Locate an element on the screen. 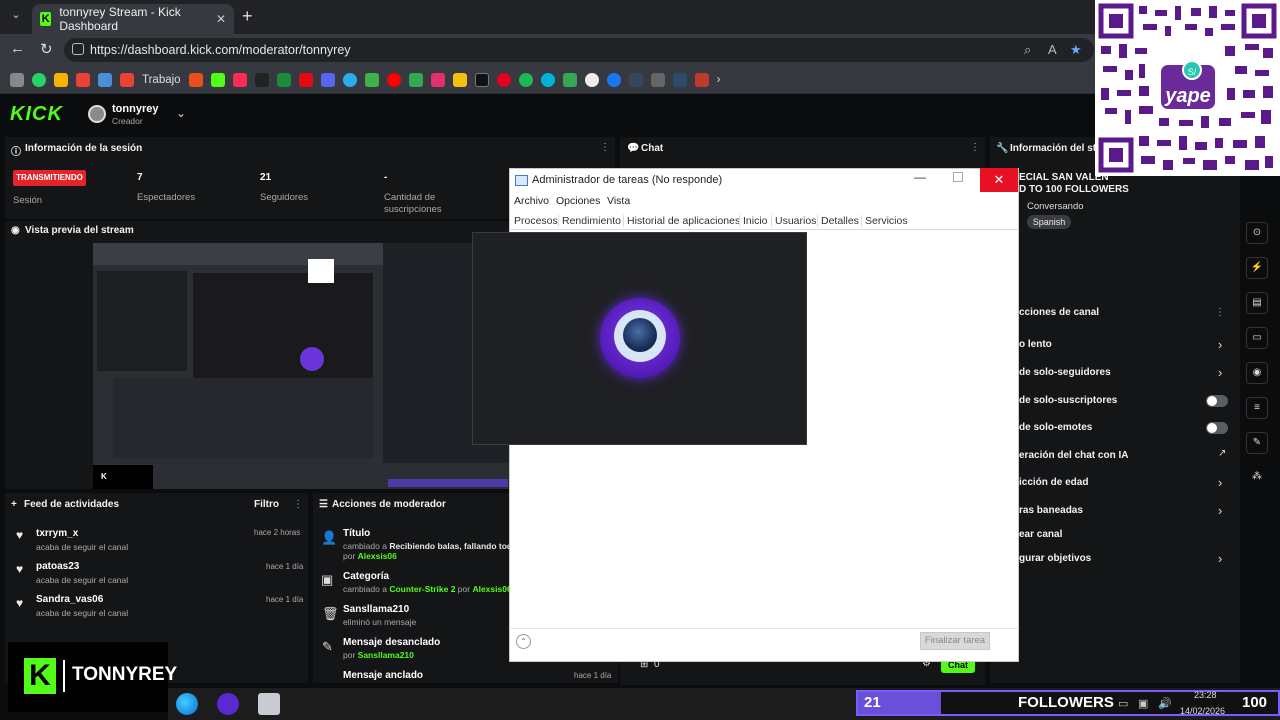 This screenshot has width=1280, height=720. edge-bookmark-icon is located at coordinates (547, 79).